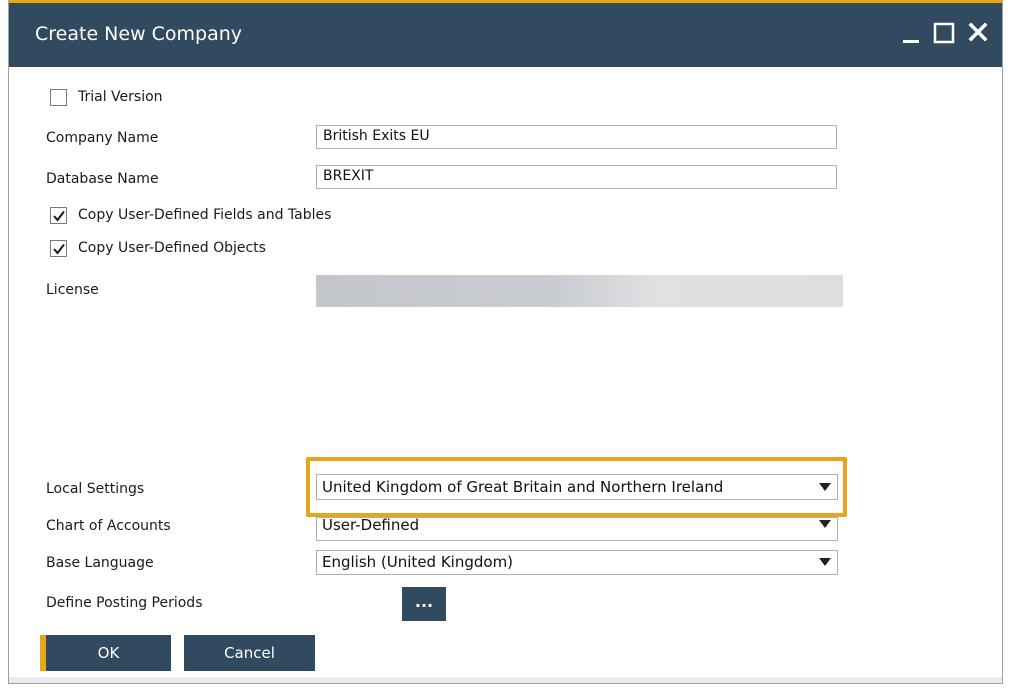 The height and width of the screenshot is (692, 1013). I want to click on chart-of-accounts-select: User-Defined, so click(577, 529).